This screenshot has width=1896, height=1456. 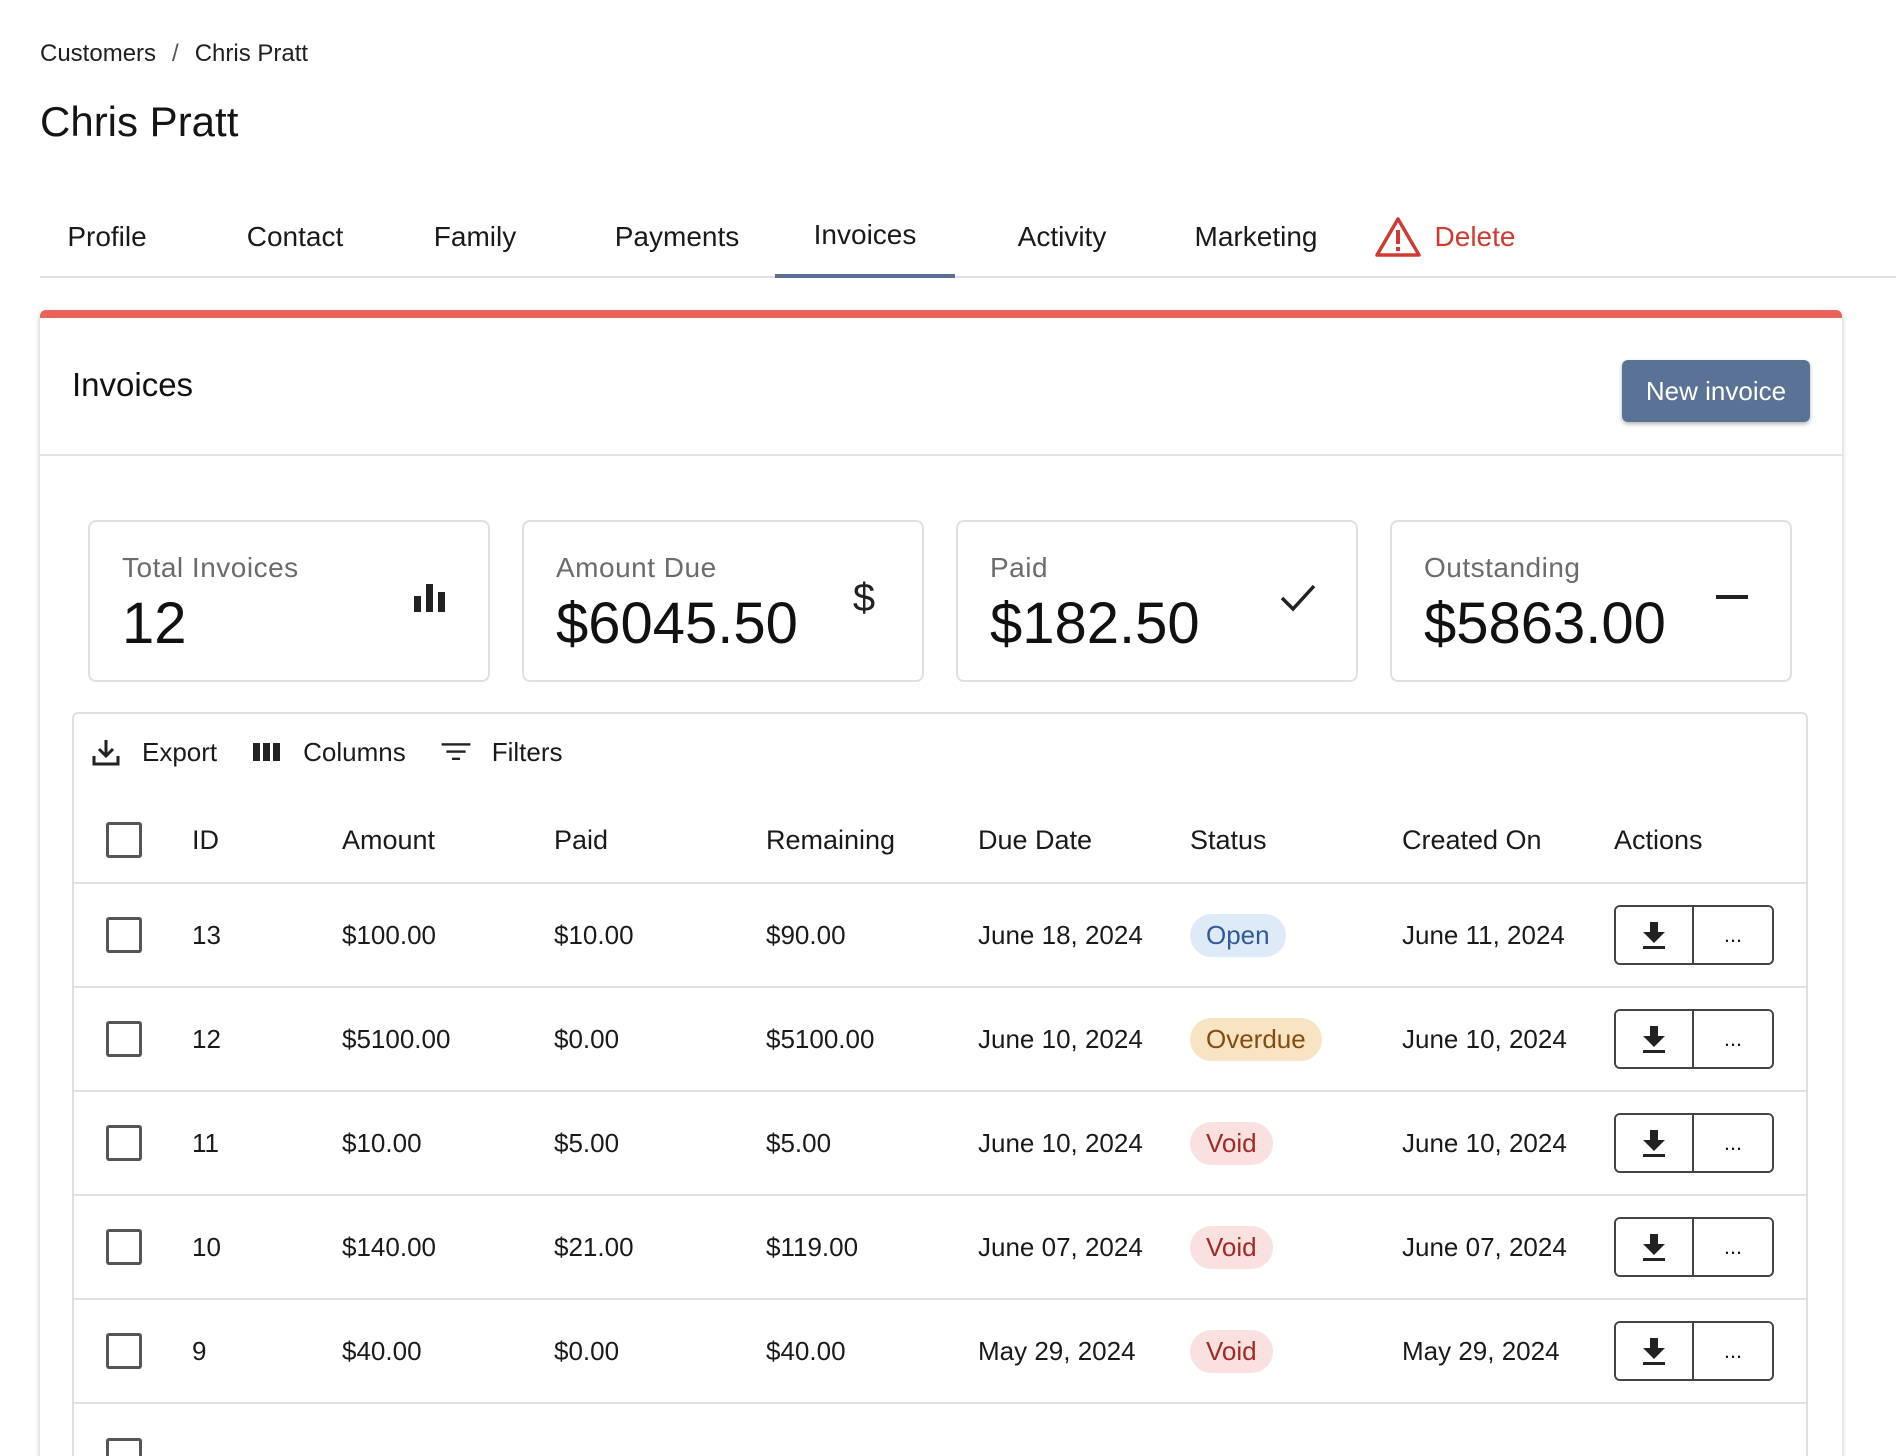 I want to click on columns-label: Columns, so click(x=354, y=751).